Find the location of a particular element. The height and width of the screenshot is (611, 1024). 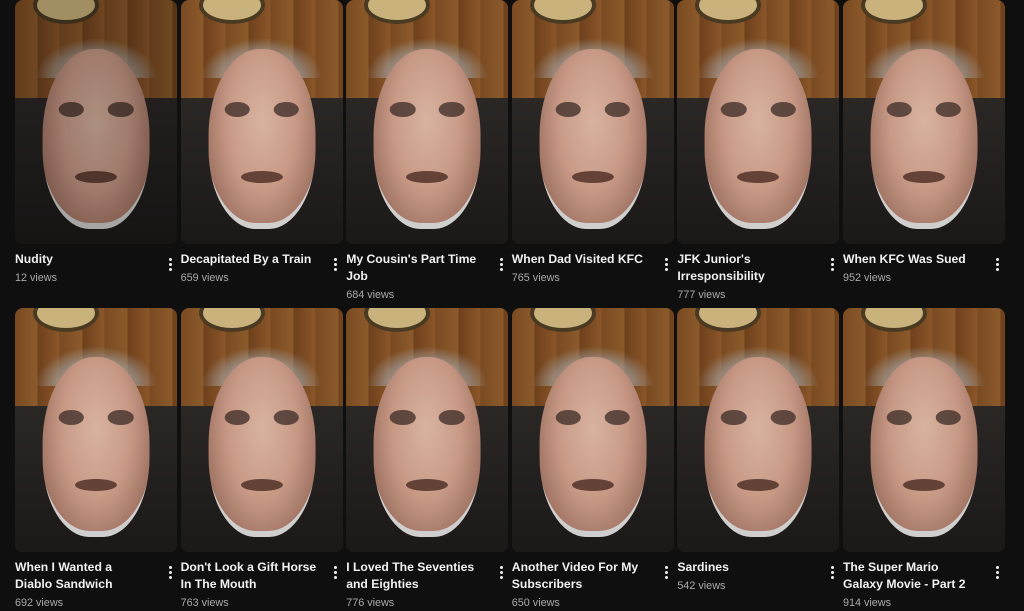

video-title: My Cousin's Part Time Job is located at coordinates (414, 268).